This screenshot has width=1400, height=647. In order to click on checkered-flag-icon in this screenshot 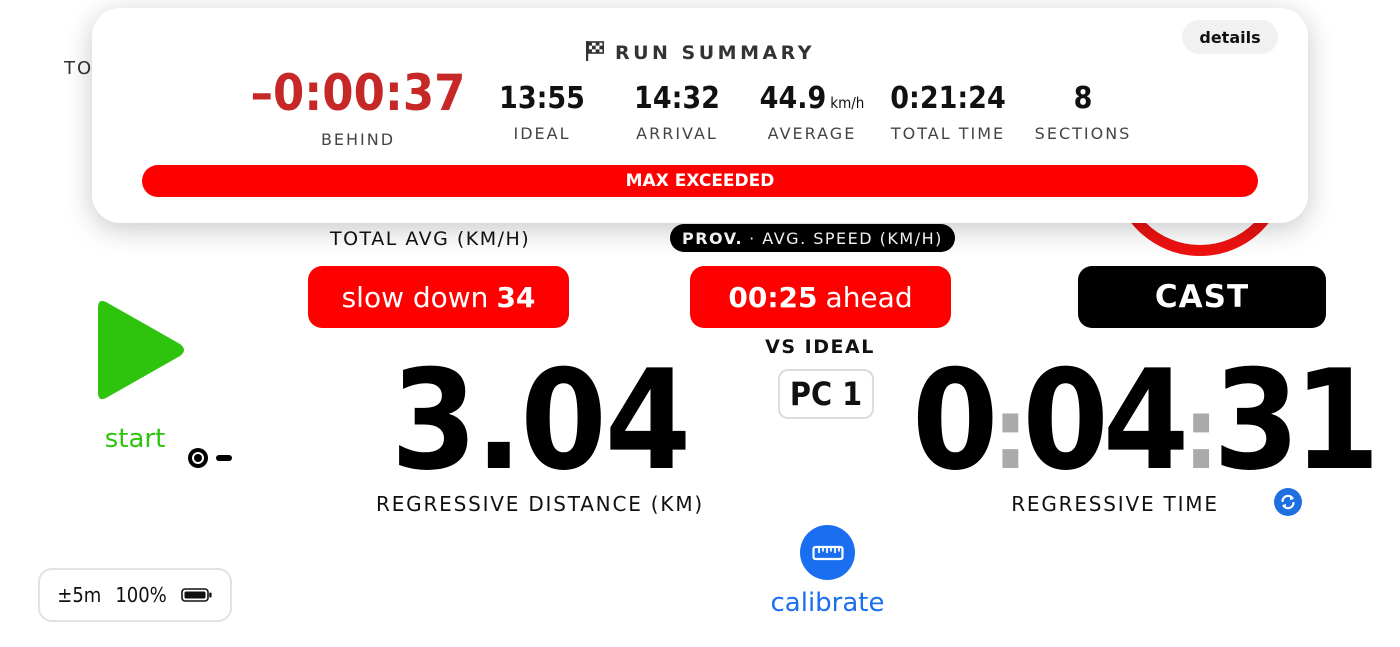, I will do `click(595, 53)`.